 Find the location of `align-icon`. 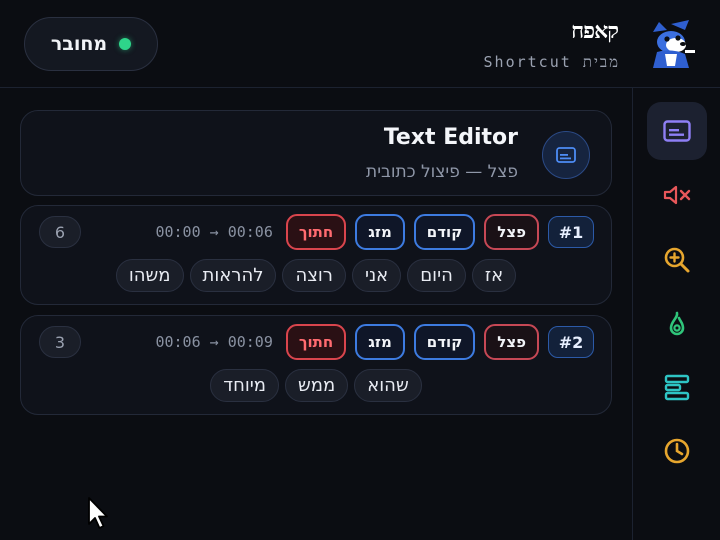

align-icon is located at coordinates (677, 387).